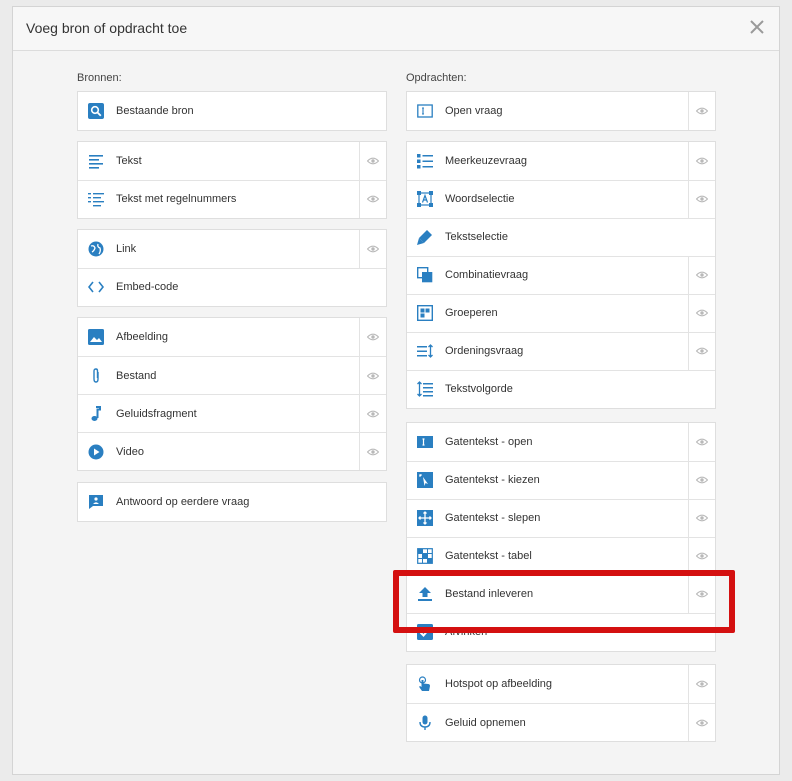 This screenshot has width=792, height=781. I want to click on option-groeperen: Groeperen, so click(561, 312).